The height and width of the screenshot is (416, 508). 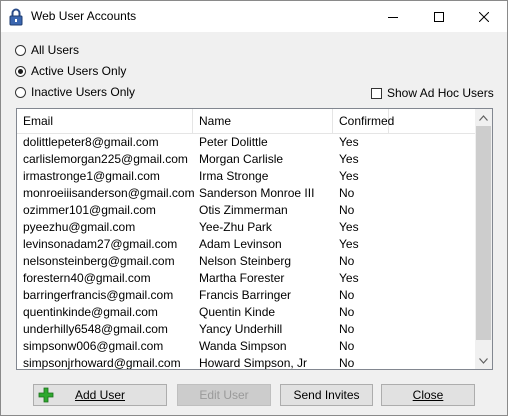 I want to click on chevron-up-icon, so click(x=483, y=117).